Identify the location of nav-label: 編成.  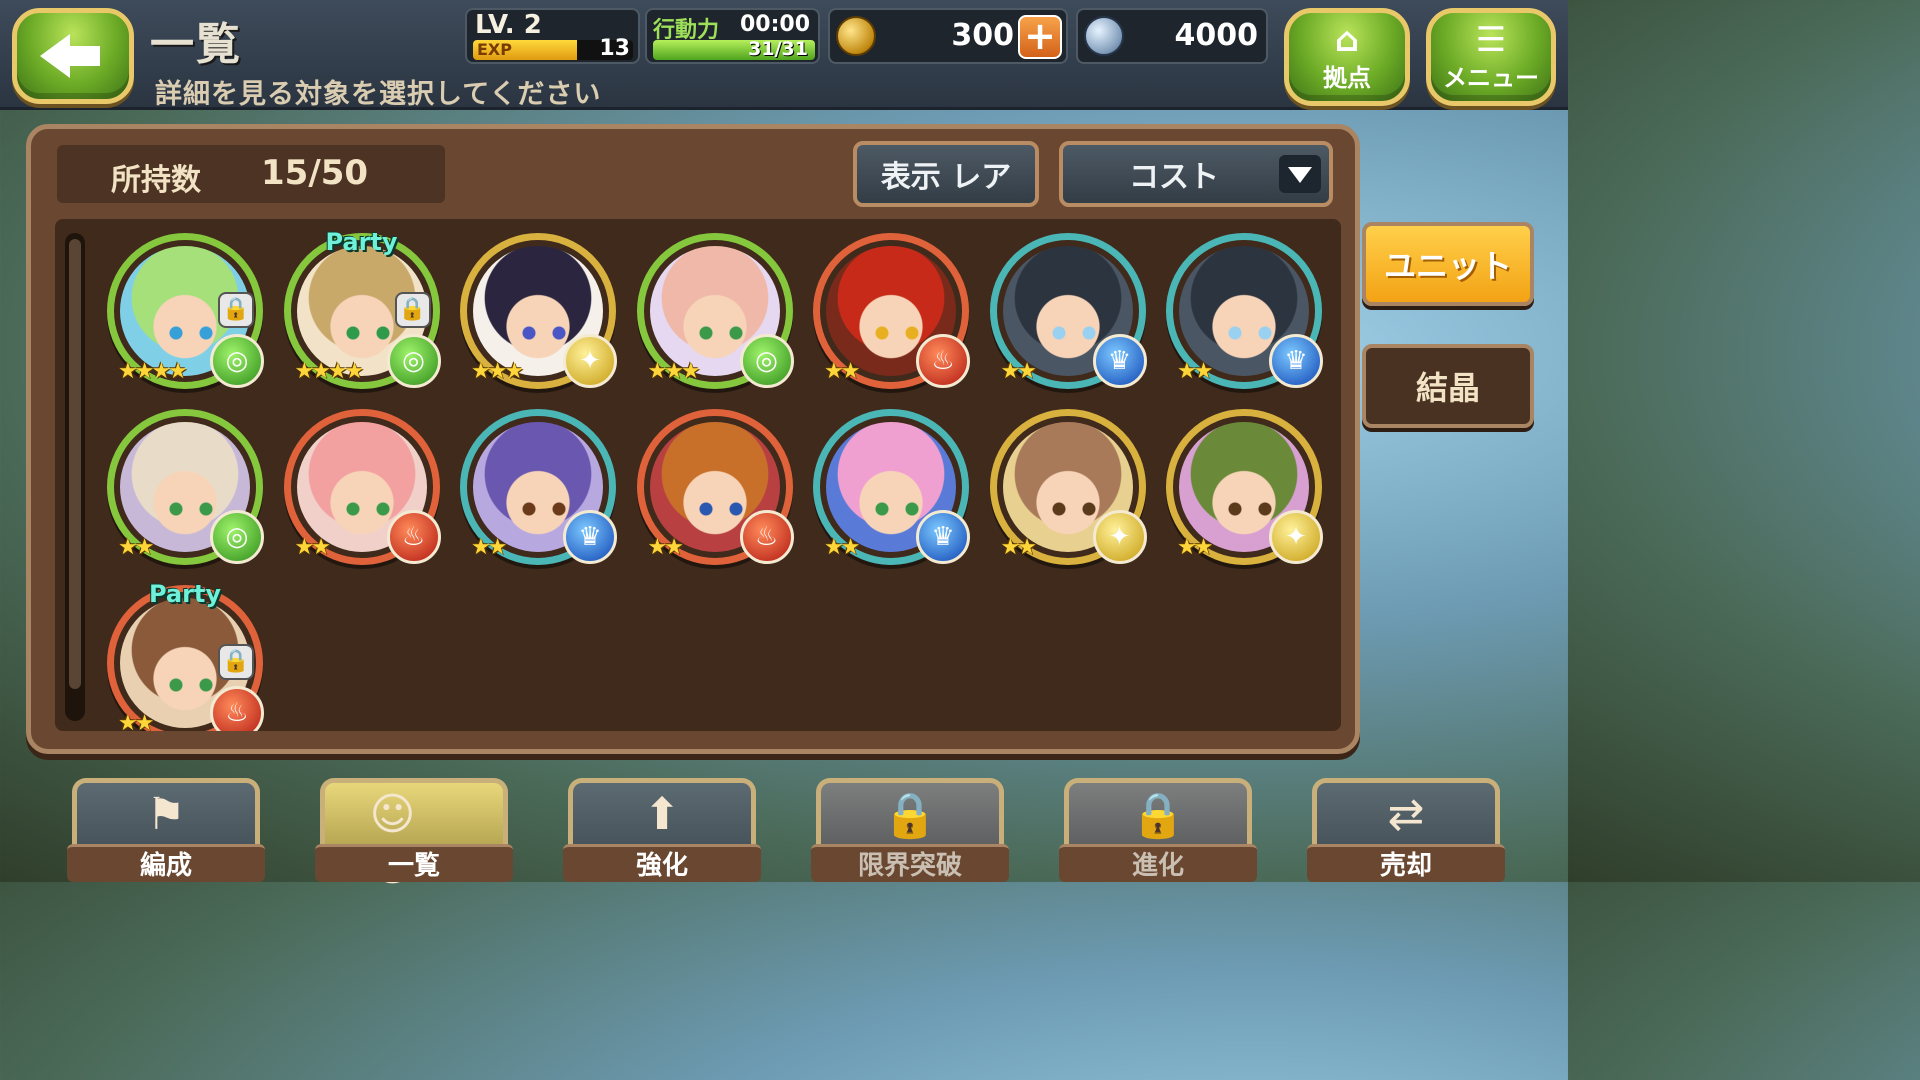
(166, 863).